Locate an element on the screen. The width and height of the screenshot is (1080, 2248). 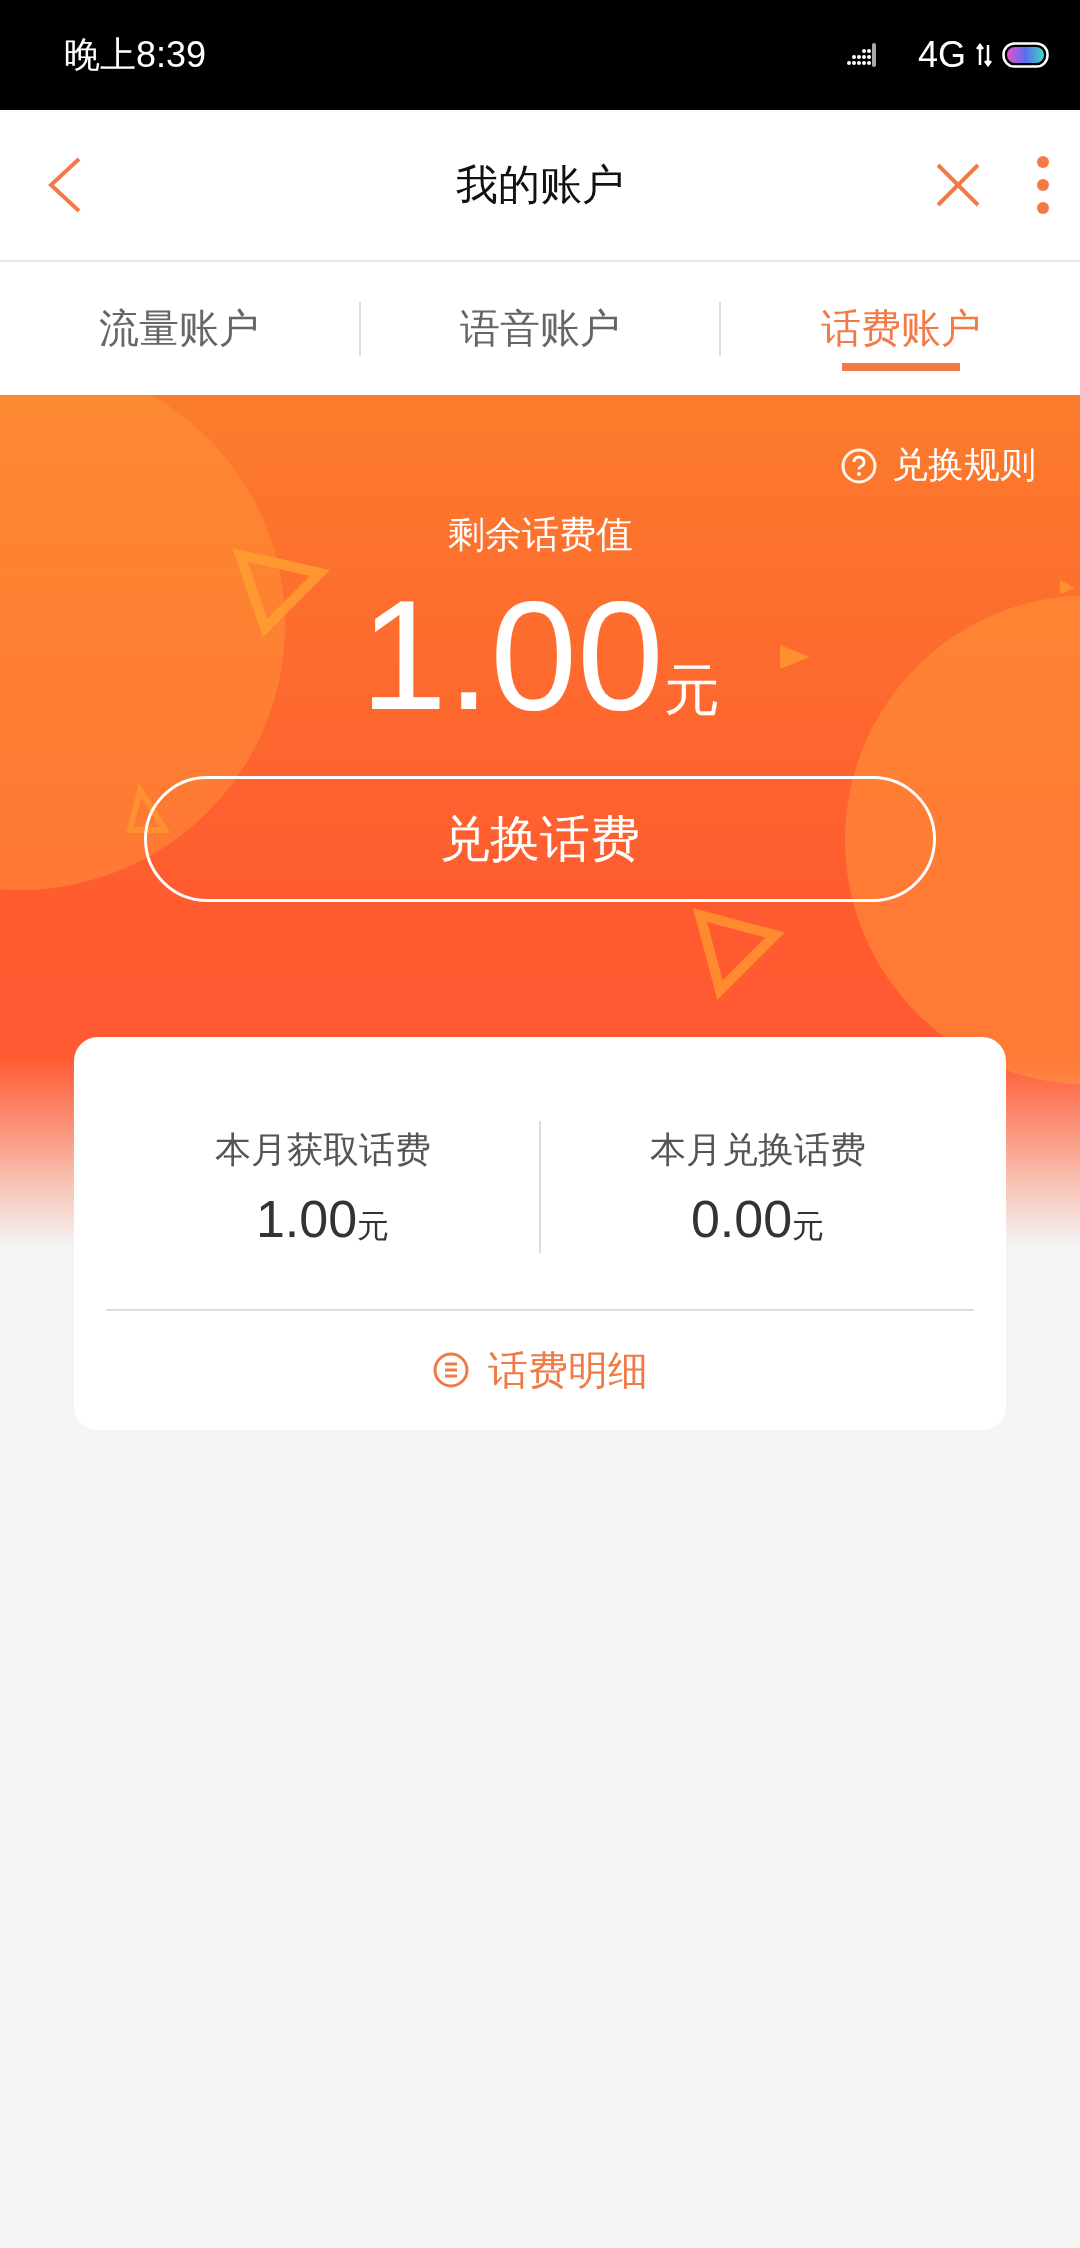
battery-icon is located at coordinates (1027, 55).